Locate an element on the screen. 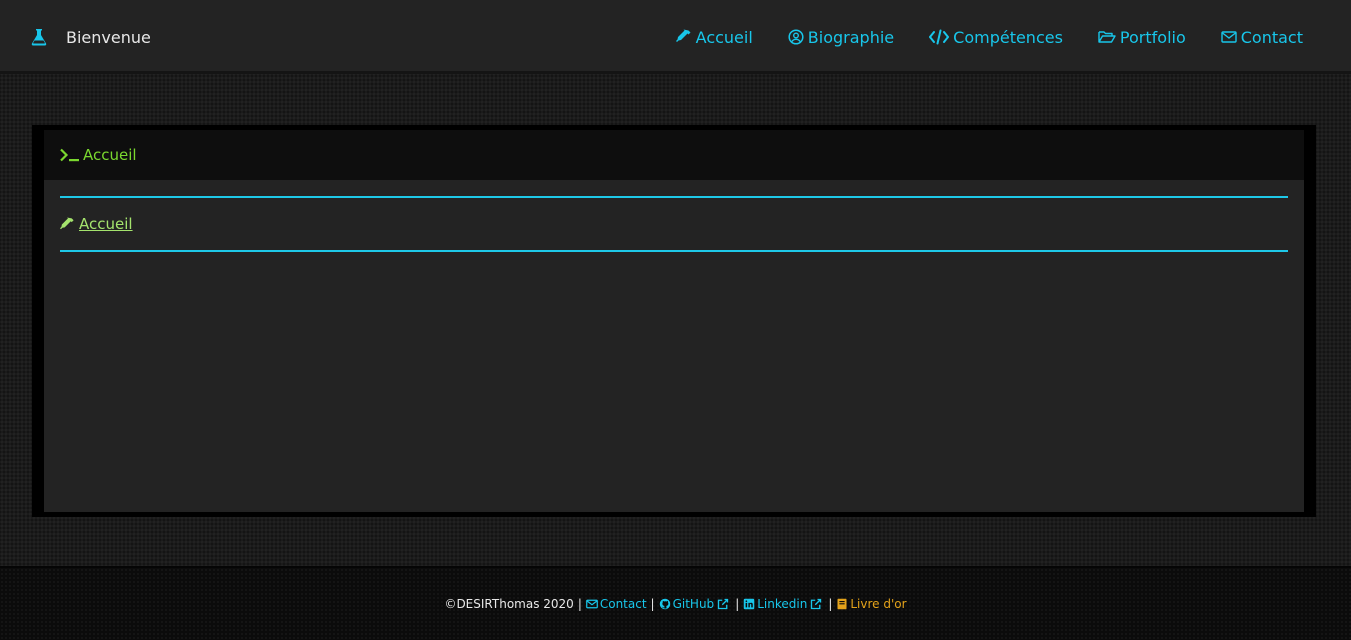 The image size is (1351, 640). linkedin-icon is located at coordinates (749, 604).